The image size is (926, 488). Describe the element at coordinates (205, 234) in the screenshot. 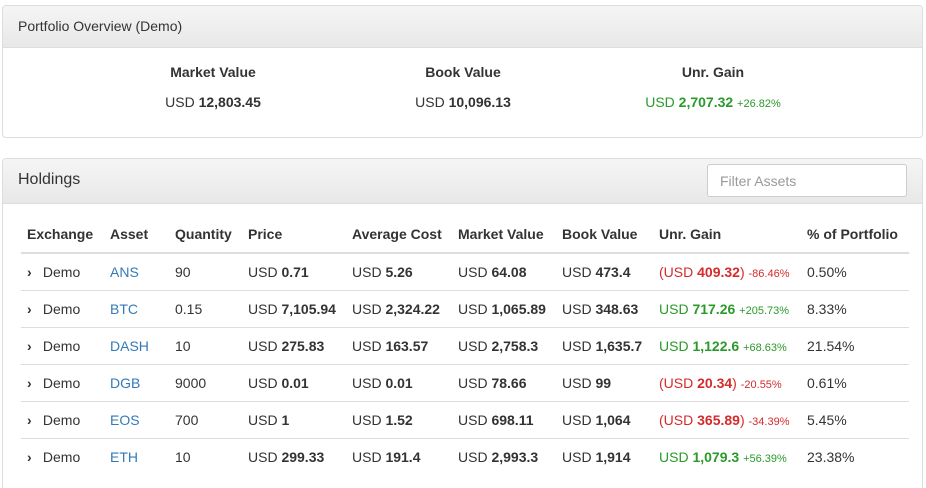

I see `column-header-quantity: Quantity` at that location.